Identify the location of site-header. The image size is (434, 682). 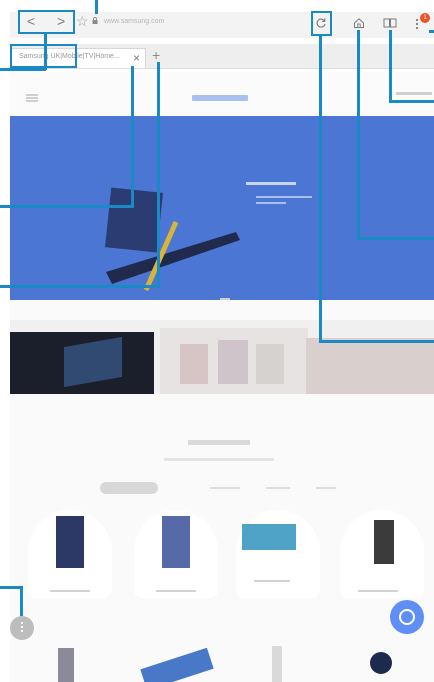
(222, 92).